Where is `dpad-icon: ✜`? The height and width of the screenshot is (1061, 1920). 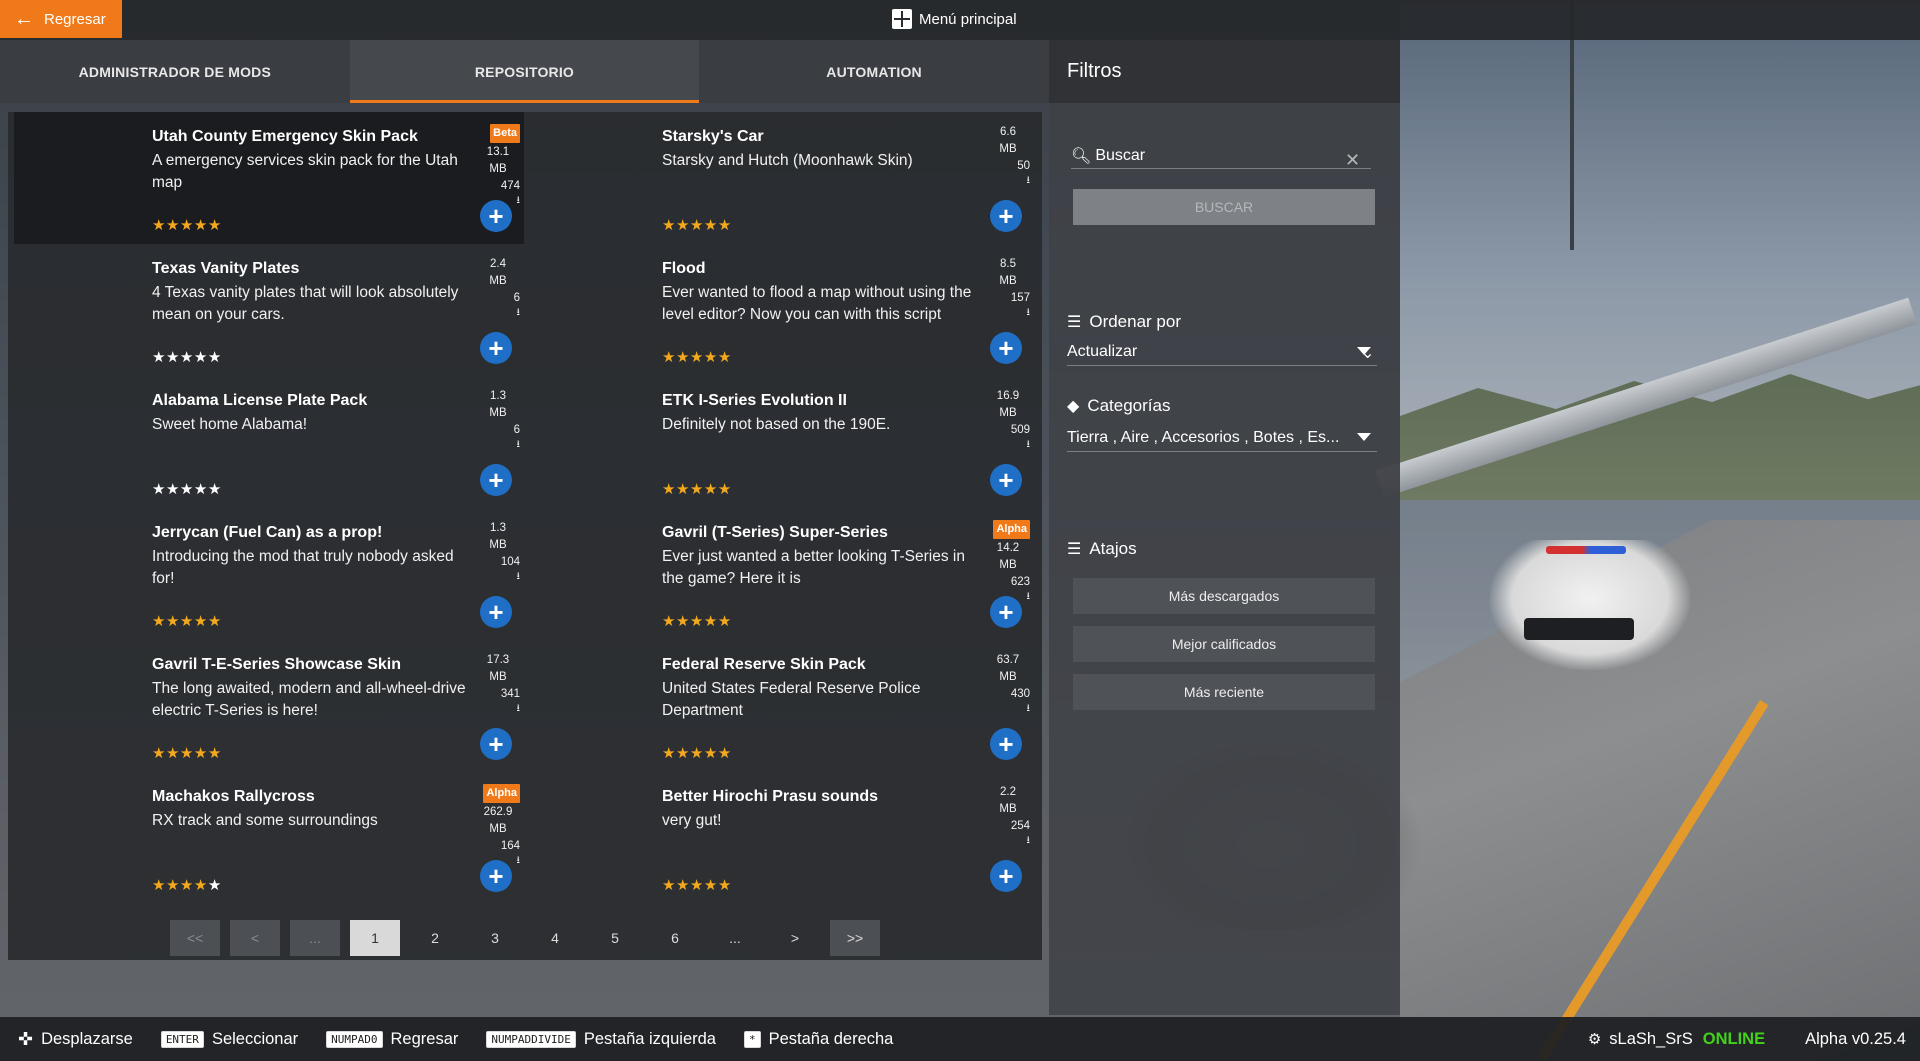
dpad-icon: ✜ is located at coordinates (26, 1038).